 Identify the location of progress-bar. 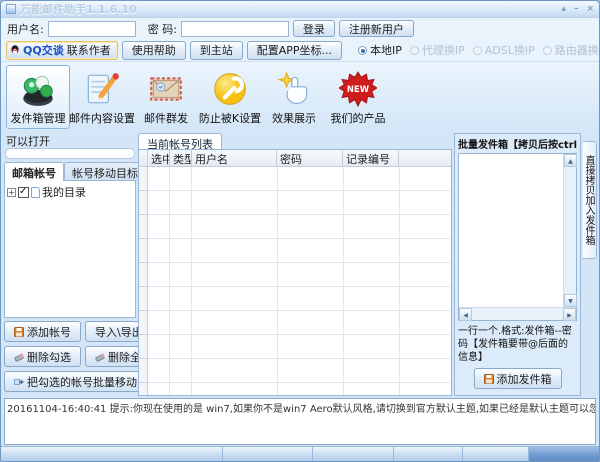
(70, 153).